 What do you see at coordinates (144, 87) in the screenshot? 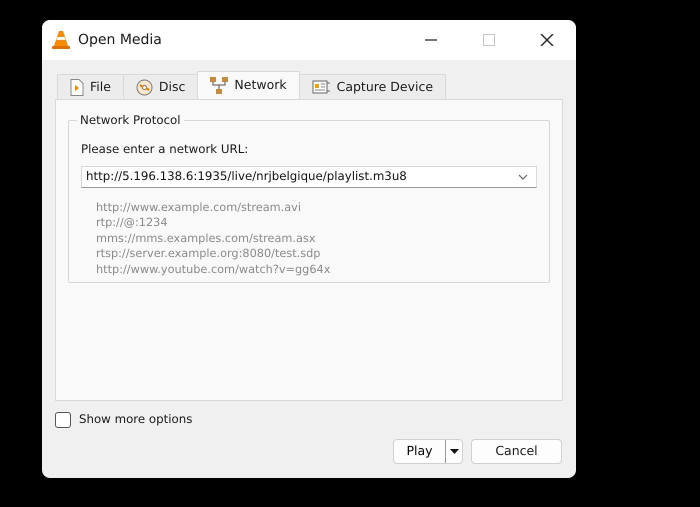
I see `disc-icon` at bounding box center [144, 87].